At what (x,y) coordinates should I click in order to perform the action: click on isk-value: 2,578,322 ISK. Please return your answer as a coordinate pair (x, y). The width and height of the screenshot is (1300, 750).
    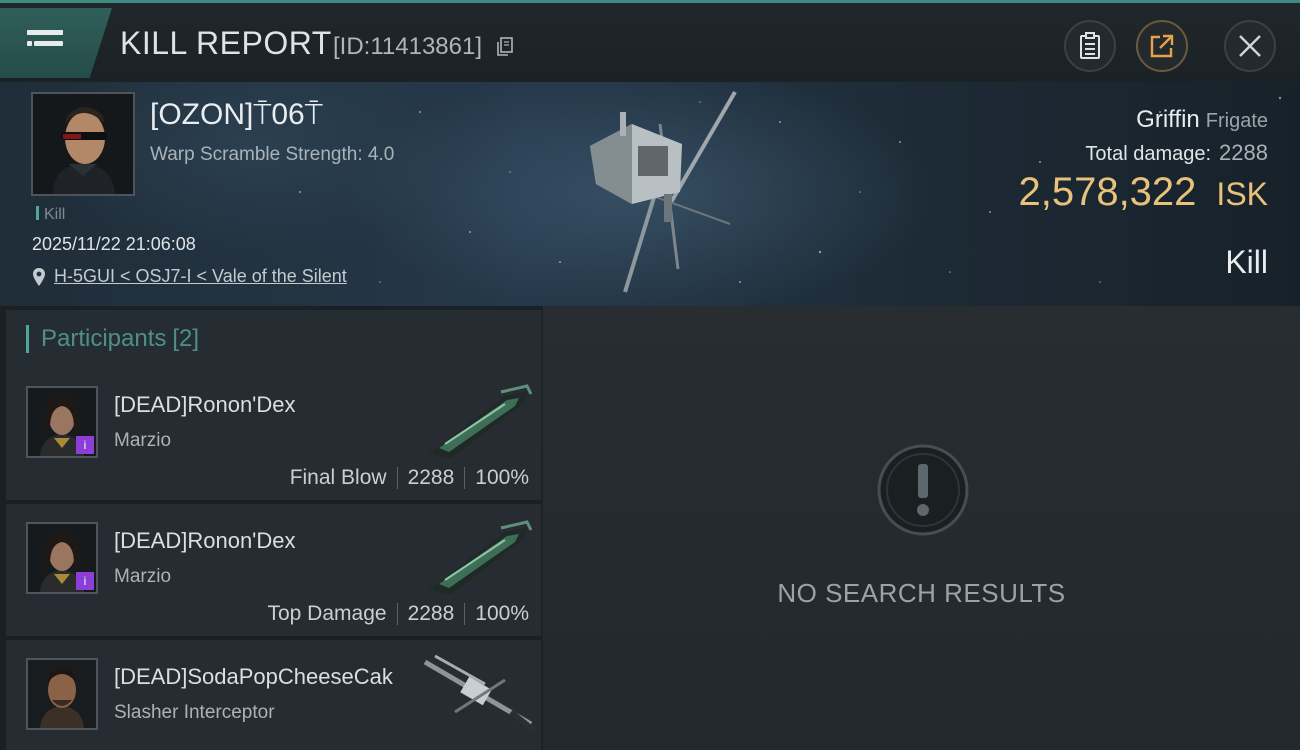
    Looking at the image, I should click on (1143, 192).